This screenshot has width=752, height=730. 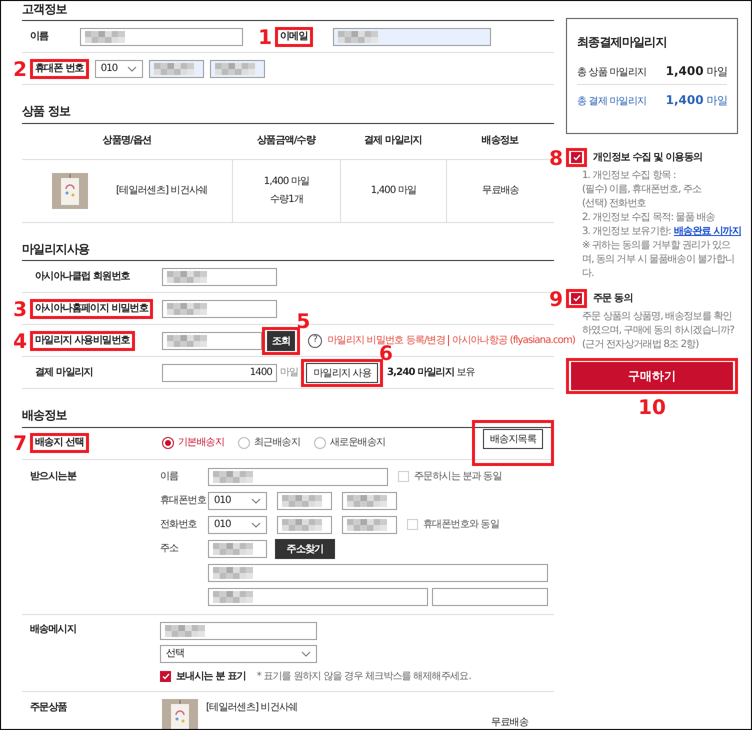 I want to click on field-label: 이메일, so click(x=294, y=36).